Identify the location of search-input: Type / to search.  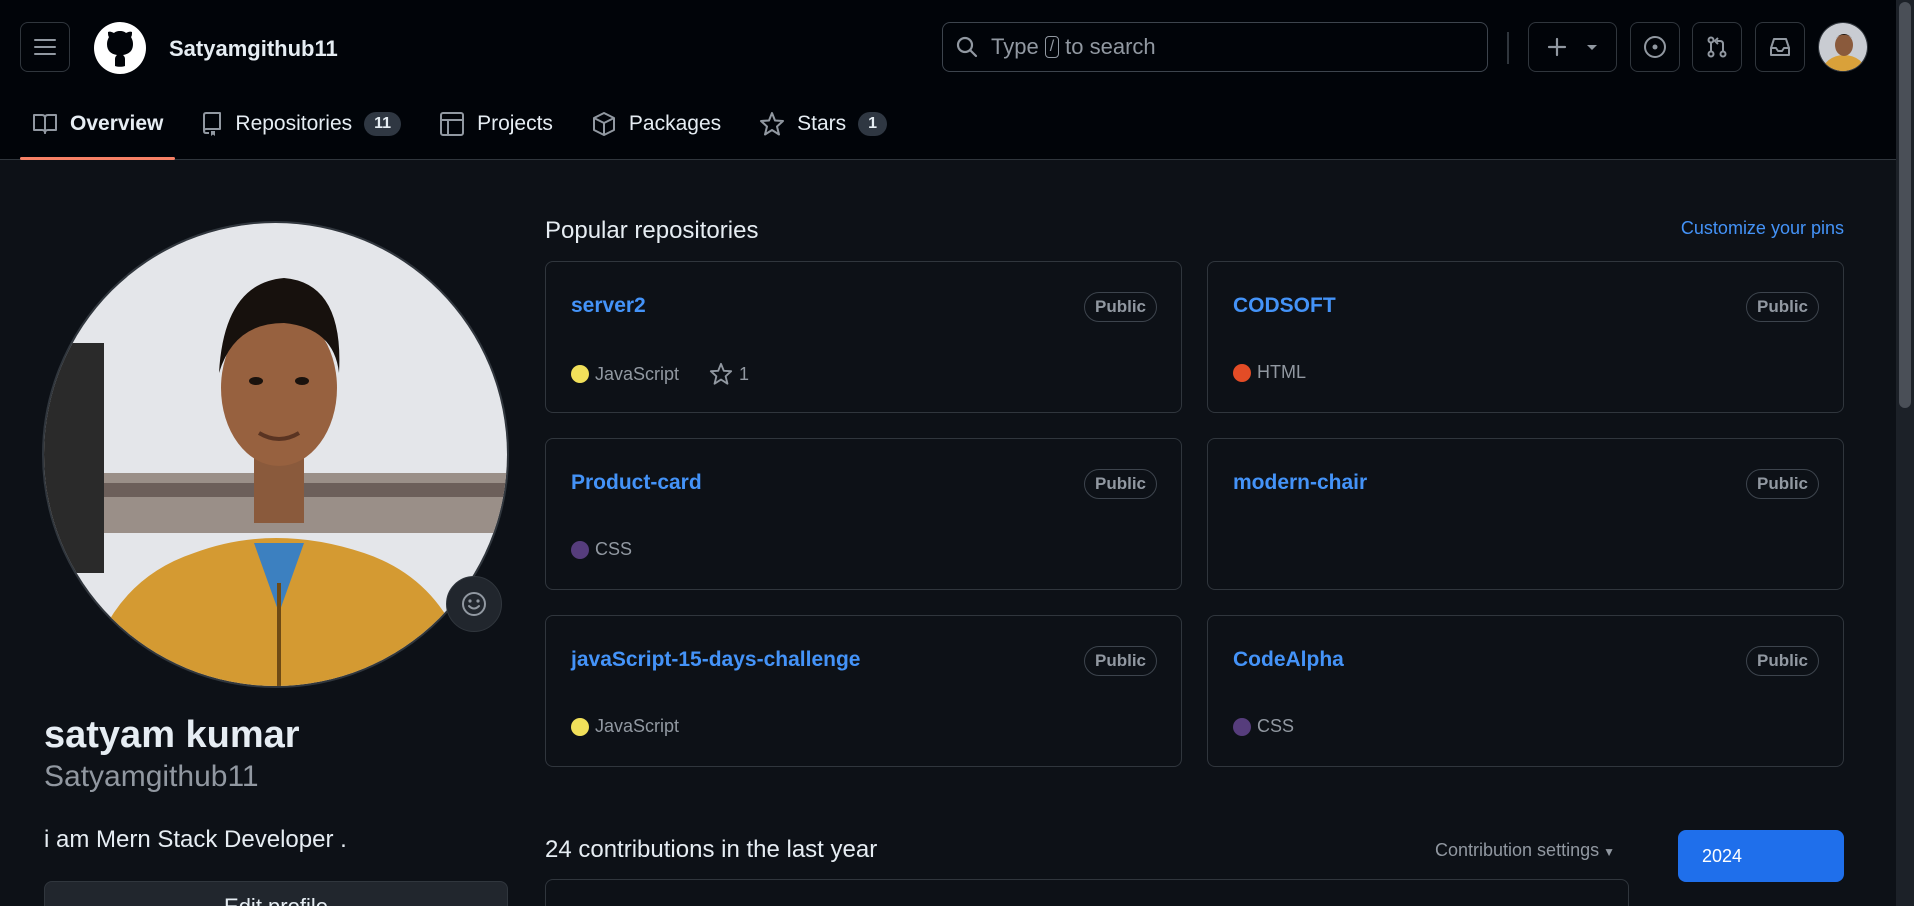
(1215, 47).